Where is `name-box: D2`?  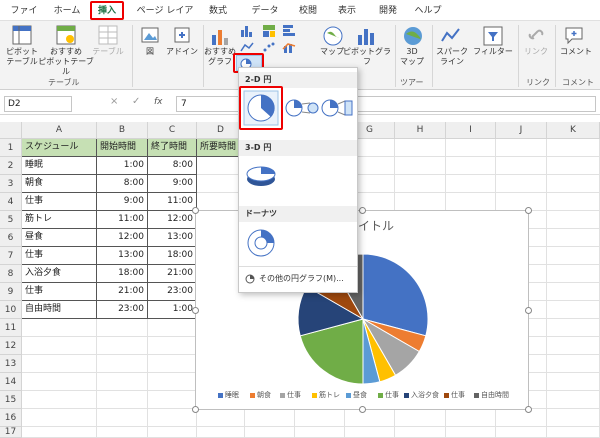
name-box: D2 is located at coordinates (38, 104).